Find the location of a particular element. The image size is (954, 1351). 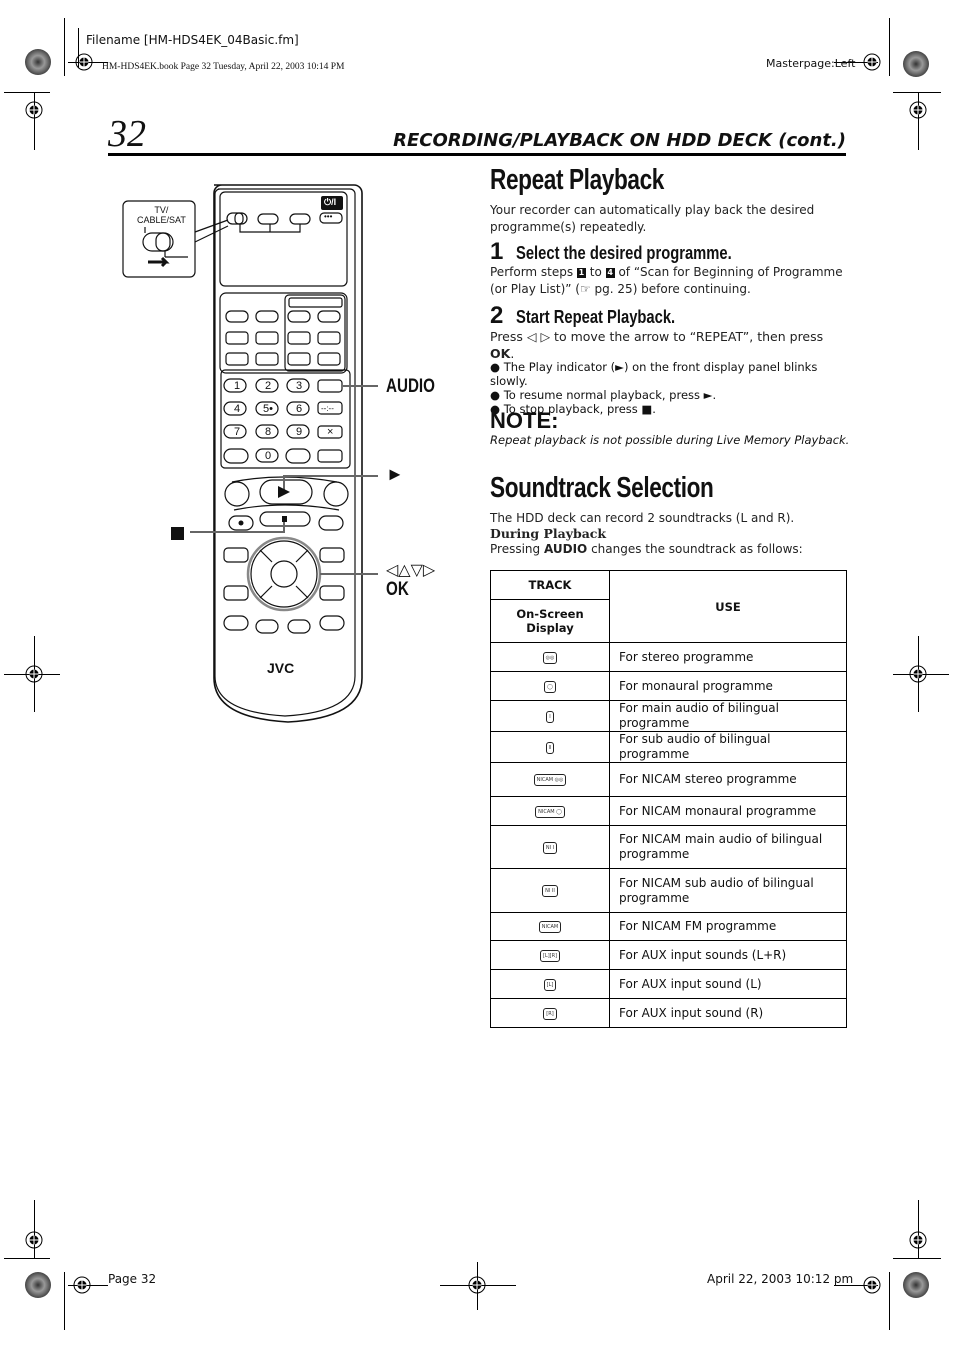

soundtrack-title: Soundtrack Selection is located at coordinates (602, 488).